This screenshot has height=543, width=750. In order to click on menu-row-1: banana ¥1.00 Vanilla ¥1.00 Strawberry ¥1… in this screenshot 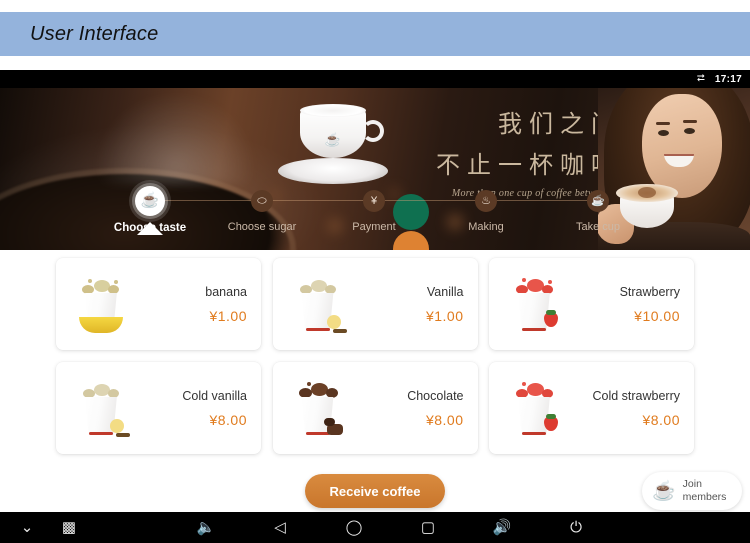, I will do `click(375, 304)`.